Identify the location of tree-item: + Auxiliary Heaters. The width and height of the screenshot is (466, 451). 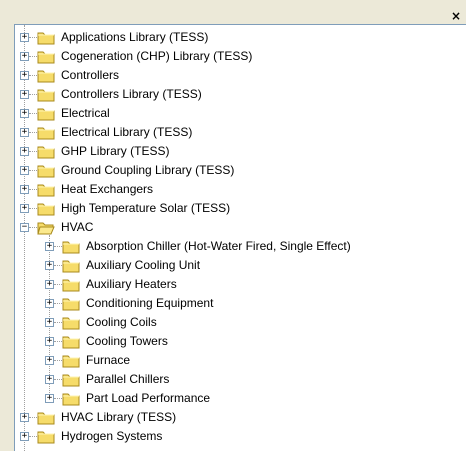
(240, 284).